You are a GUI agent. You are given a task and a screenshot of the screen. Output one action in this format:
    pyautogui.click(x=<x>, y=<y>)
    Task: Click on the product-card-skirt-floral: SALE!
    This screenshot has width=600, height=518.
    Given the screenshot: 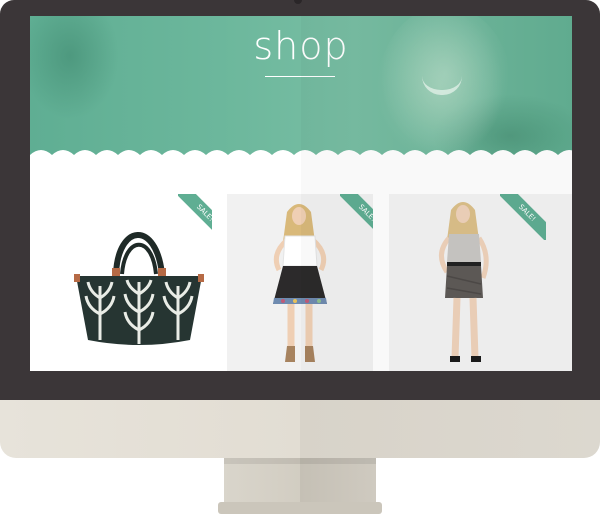 What is the action you would take?
    pyautogui.click(x=300, y=282)
    